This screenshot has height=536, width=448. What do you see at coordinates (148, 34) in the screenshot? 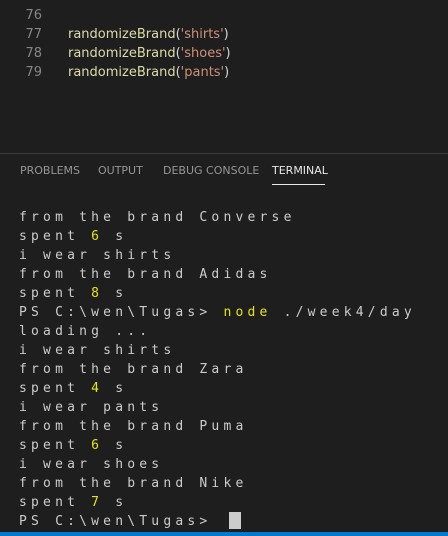
I see `code-text: randomizeBrand('shirts')` at bounding box center [148, 34].